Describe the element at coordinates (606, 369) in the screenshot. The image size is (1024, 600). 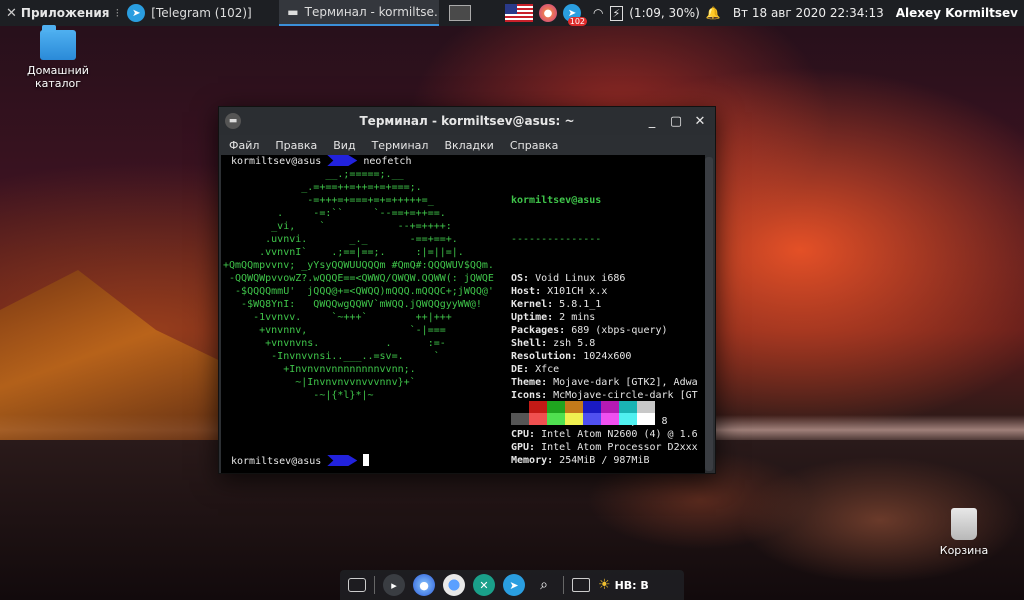
I see `info-line: DE: Xfce` at that location.